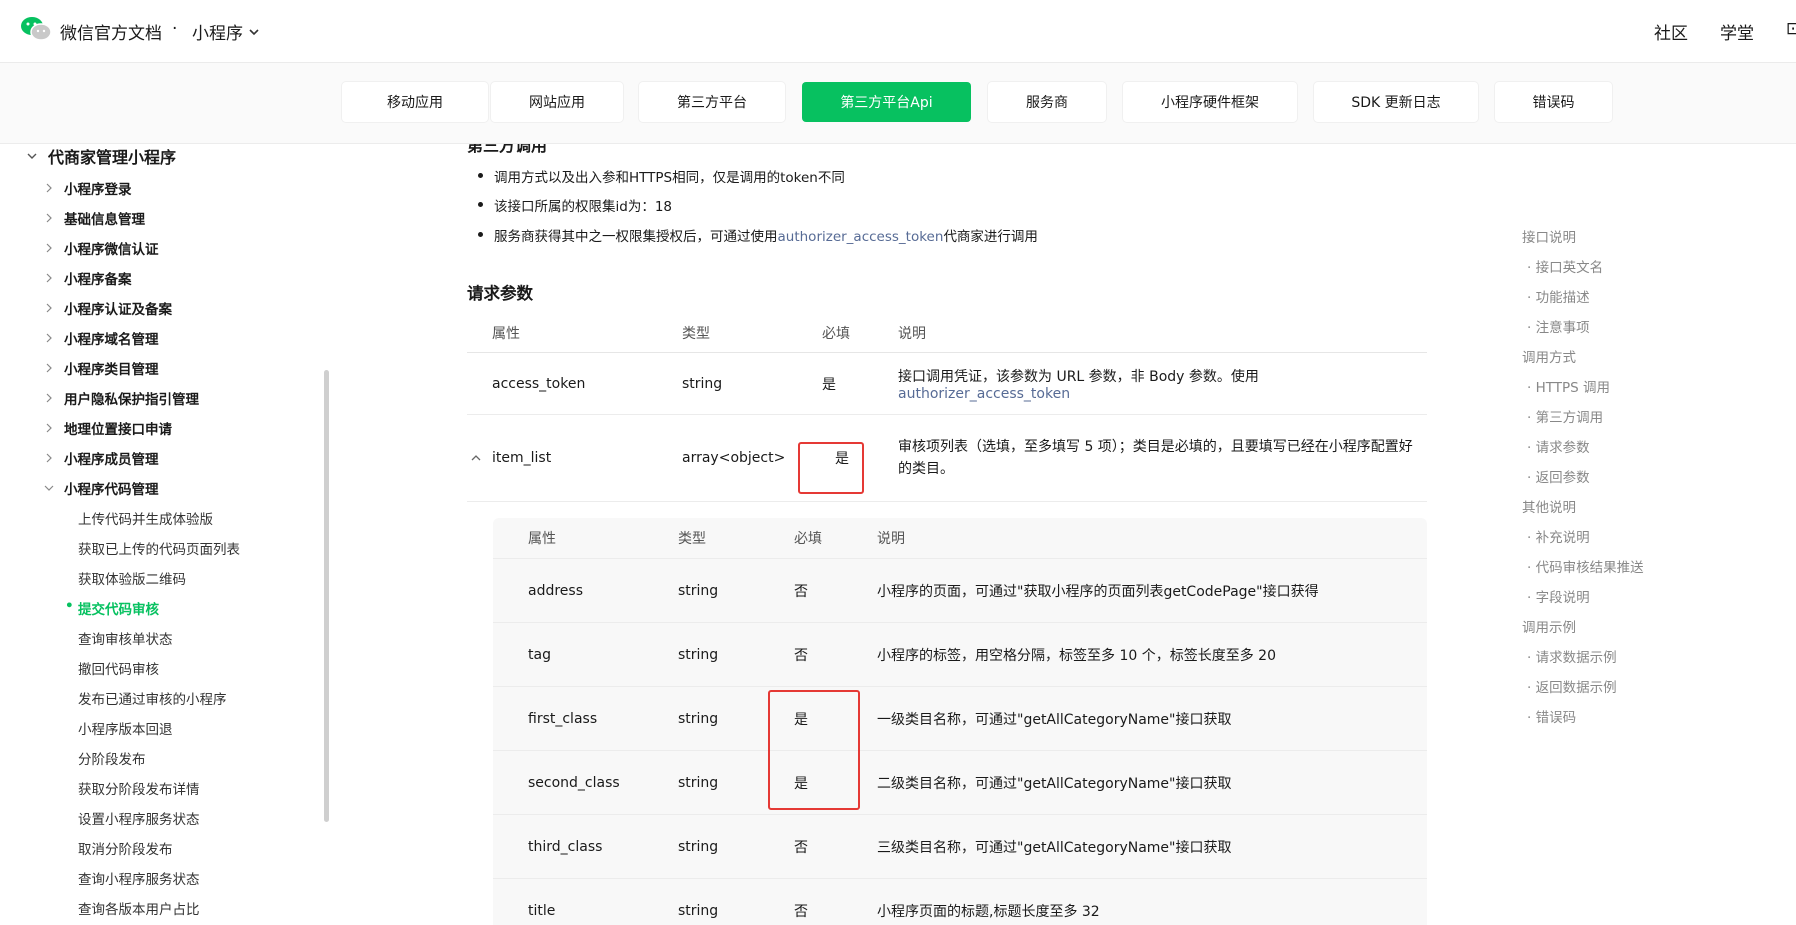 This screenshot has height=925, width=1796. I want to click on chevron-down-icon, so click(49, 488).